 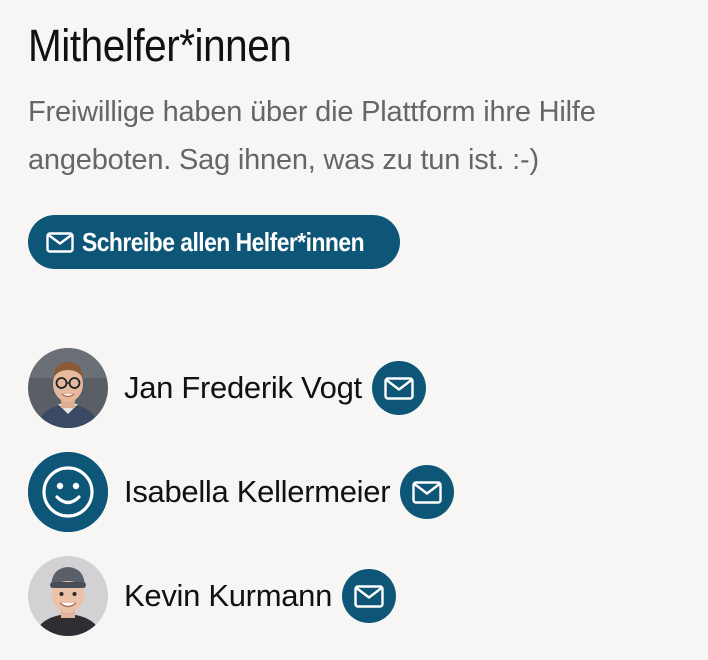 What do you see at coordinates (223, 242) in the screenshot?
I see `write-all-helpers-label: Schreibe allen Helfer*innen` at bounding box center [223, 242].